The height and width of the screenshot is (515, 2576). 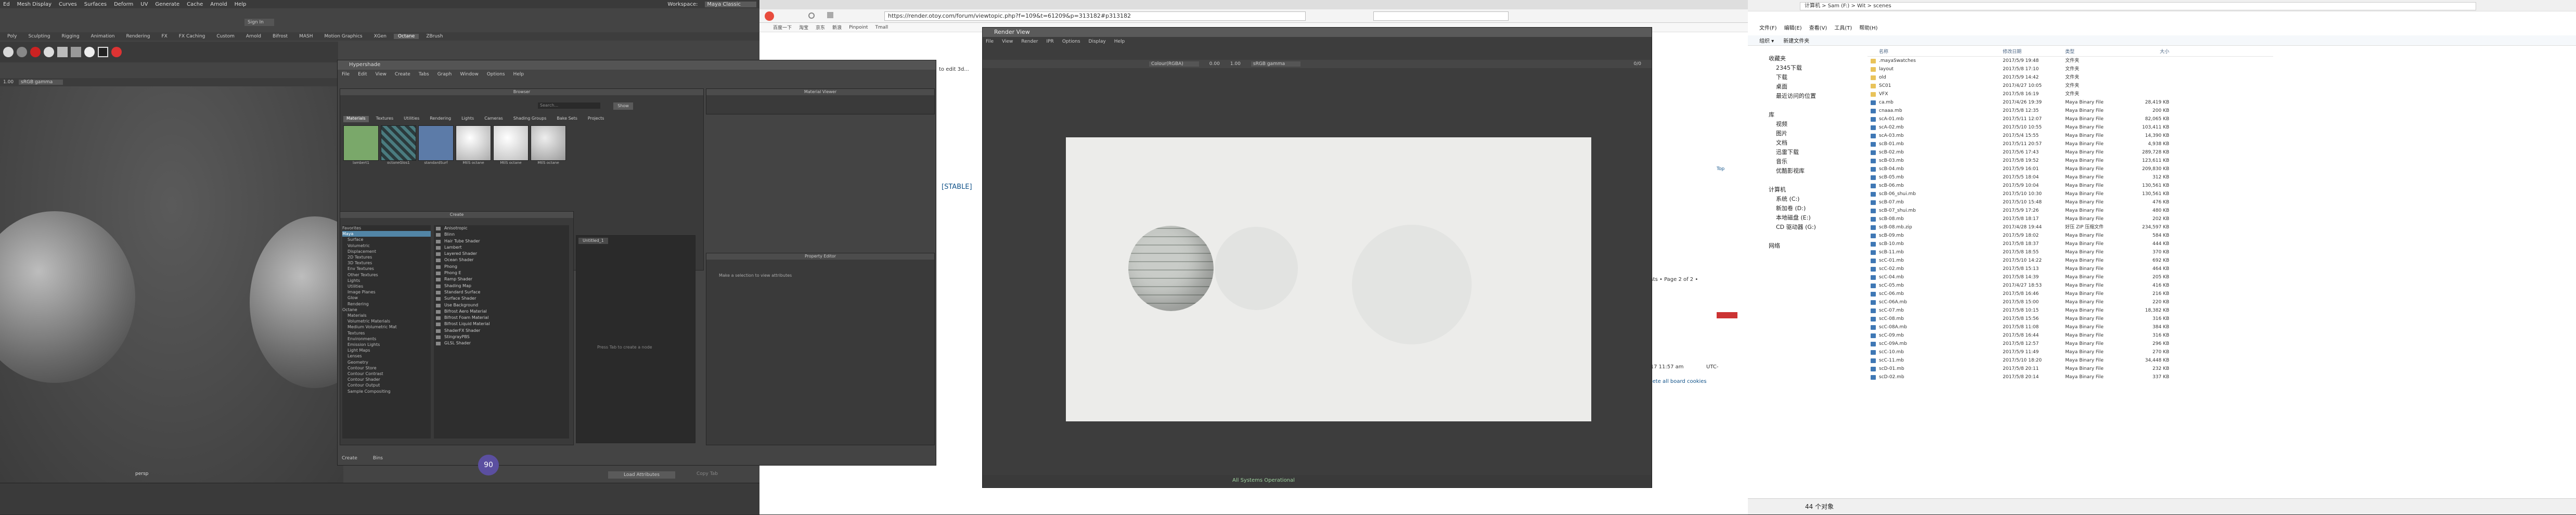 I want to click on load-attributes-button: Load Attributes, so click(x=641, y=475).